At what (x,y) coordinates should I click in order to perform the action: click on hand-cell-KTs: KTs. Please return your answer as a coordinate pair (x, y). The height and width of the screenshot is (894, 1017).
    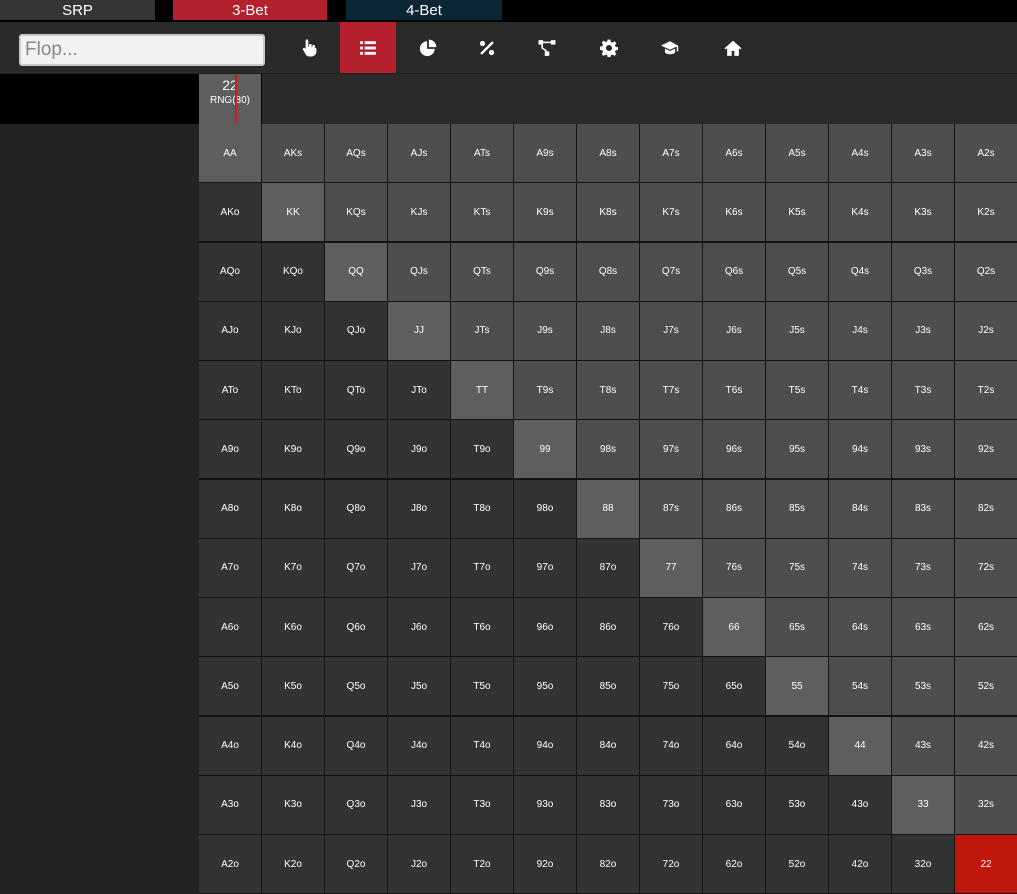
    Looking at the image, I should click on (482, 212).